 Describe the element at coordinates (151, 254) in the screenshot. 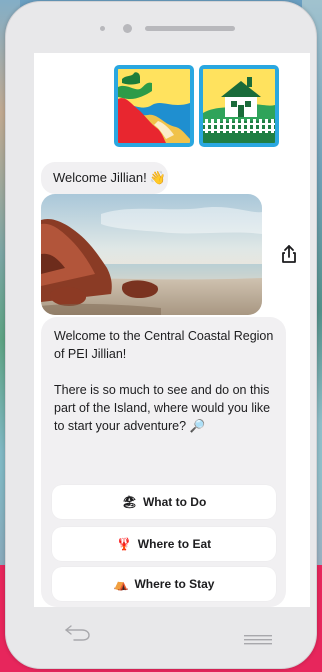

I see `coast-photo` at that location.